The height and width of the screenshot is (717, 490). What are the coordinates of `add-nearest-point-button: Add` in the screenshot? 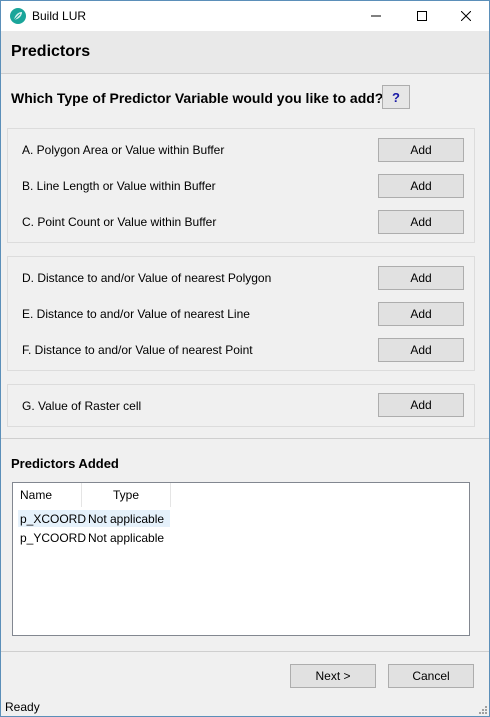 It's located at (421, 350).